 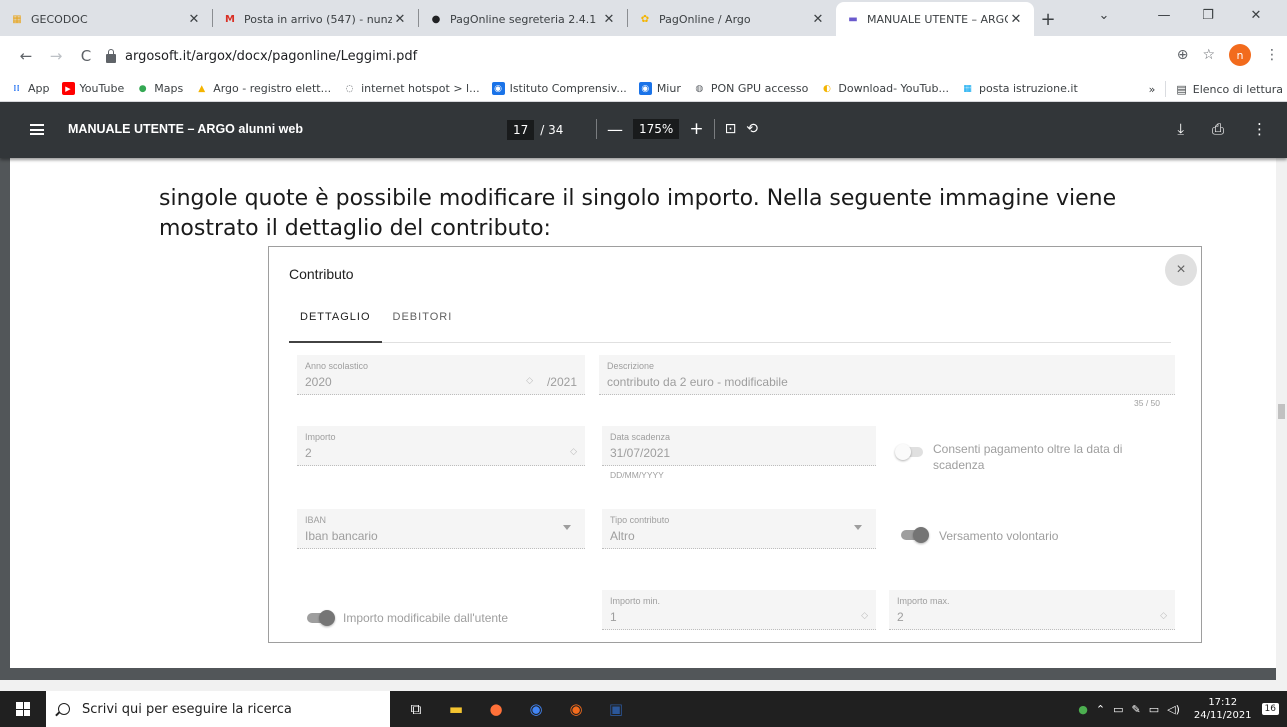 I want to click on bookmark-youtube: ▶ YouTube, so click(x=93, y=88).